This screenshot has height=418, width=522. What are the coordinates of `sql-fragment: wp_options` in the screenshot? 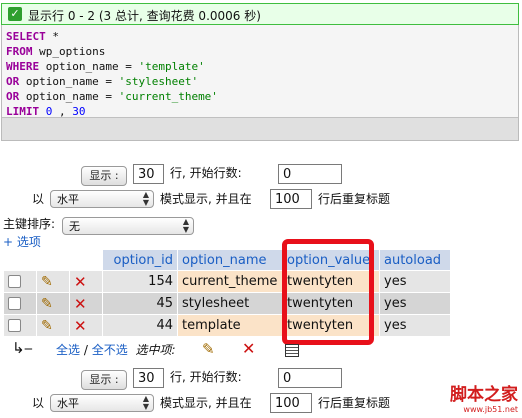 It's located at (69, 51).